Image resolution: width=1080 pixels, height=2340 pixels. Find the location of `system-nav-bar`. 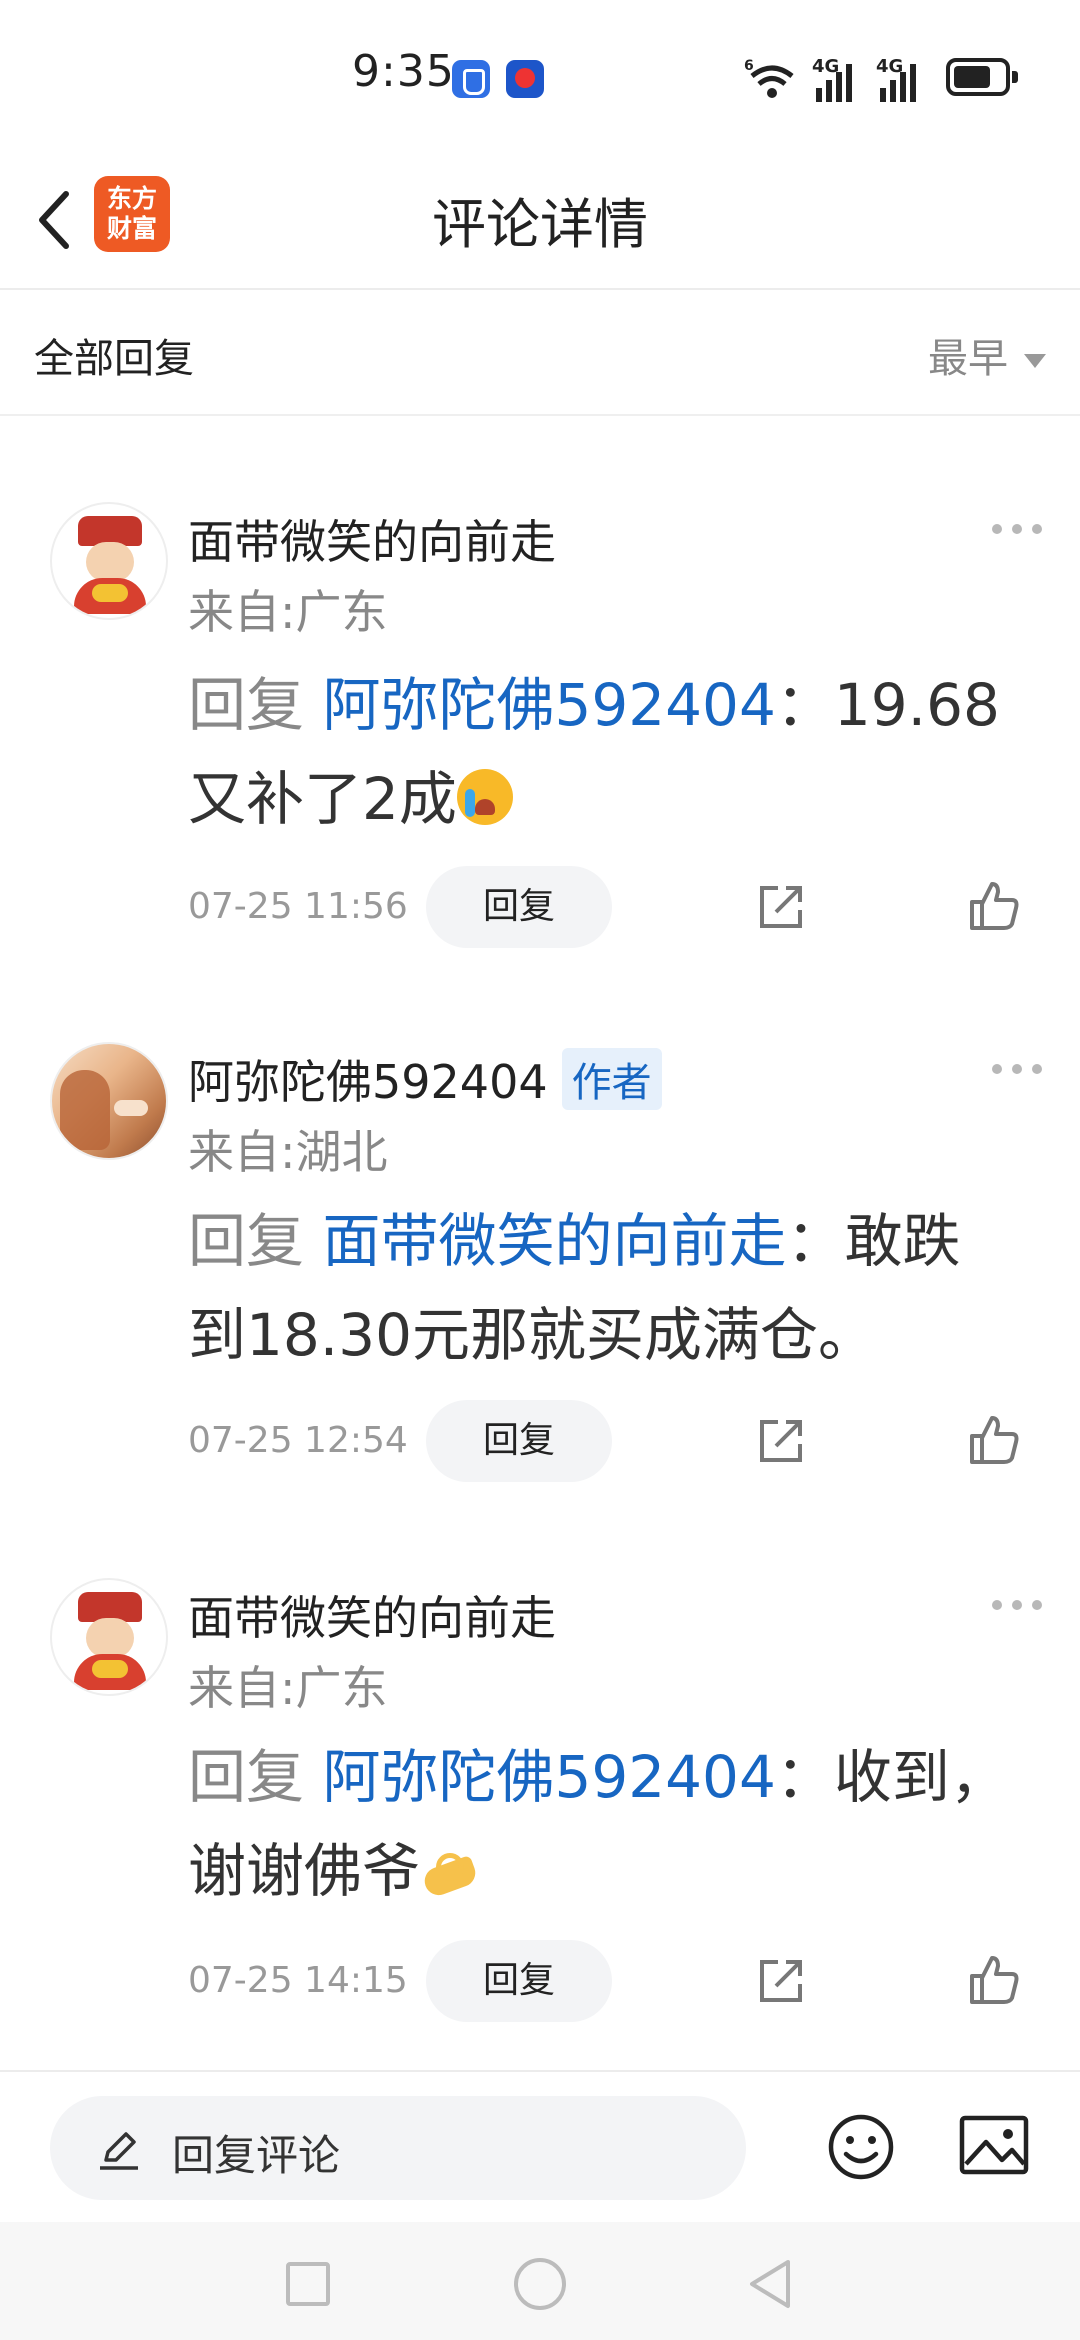

system-nav-bar is located at coordinates (540, 2281).